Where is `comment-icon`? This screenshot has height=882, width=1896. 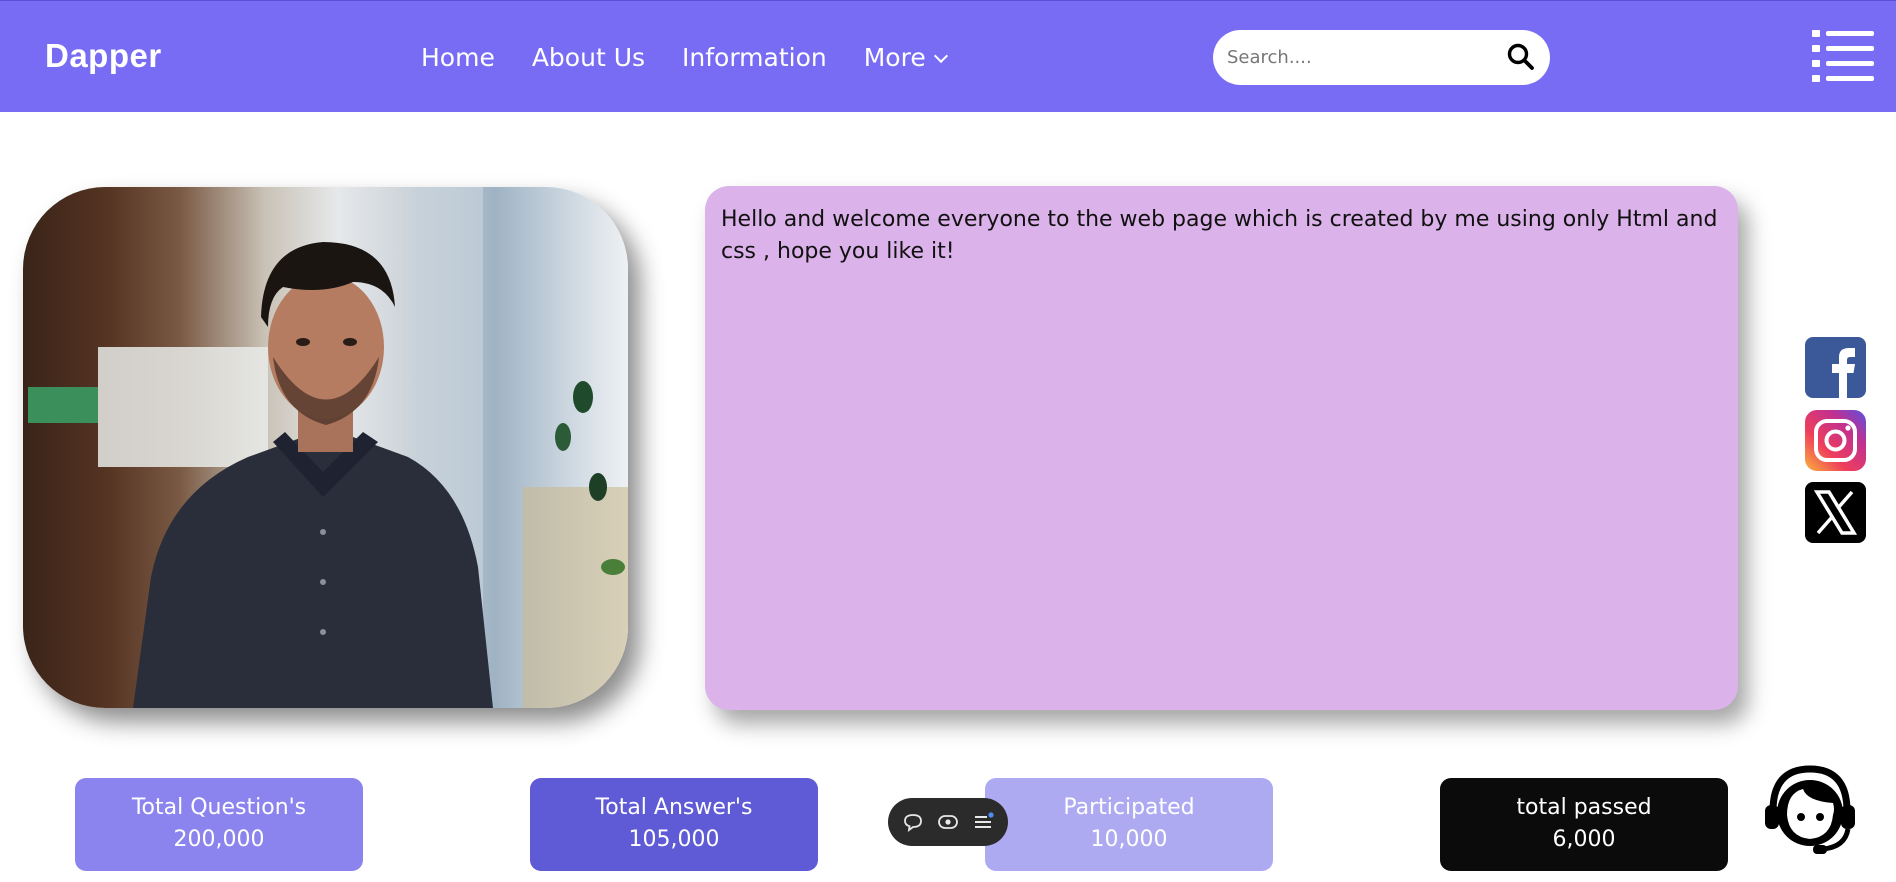 comment-icon is located at coordinates (913, 822).